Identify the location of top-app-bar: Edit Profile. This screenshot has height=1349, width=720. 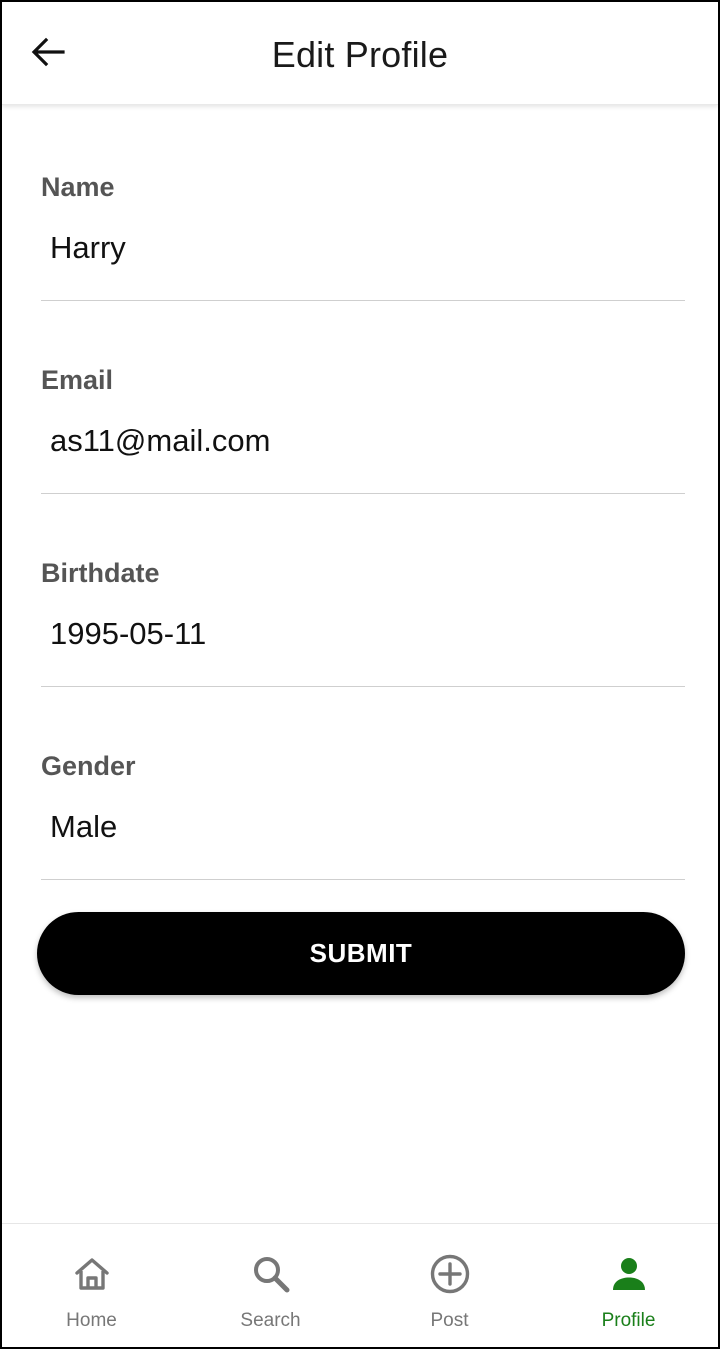
(360, 53).